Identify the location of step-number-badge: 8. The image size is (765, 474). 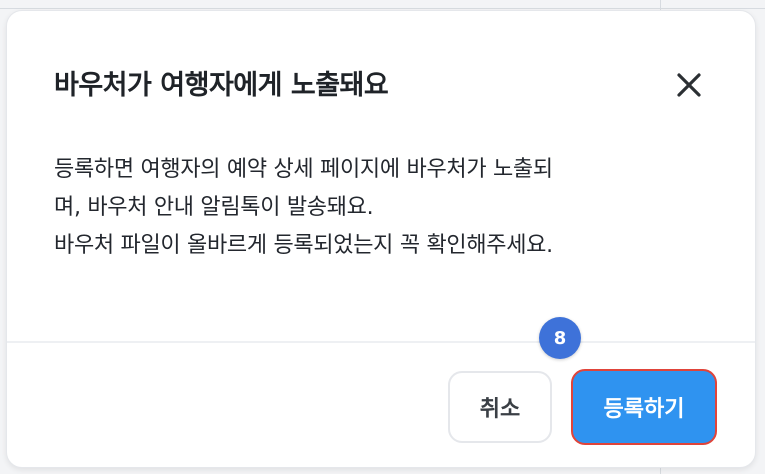
(560, 338).